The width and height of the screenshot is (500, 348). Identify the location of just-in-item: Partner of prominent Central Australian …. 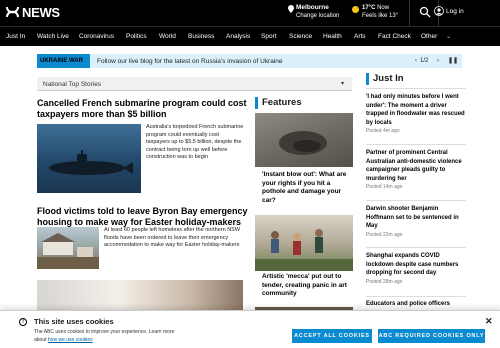
(416, 169).